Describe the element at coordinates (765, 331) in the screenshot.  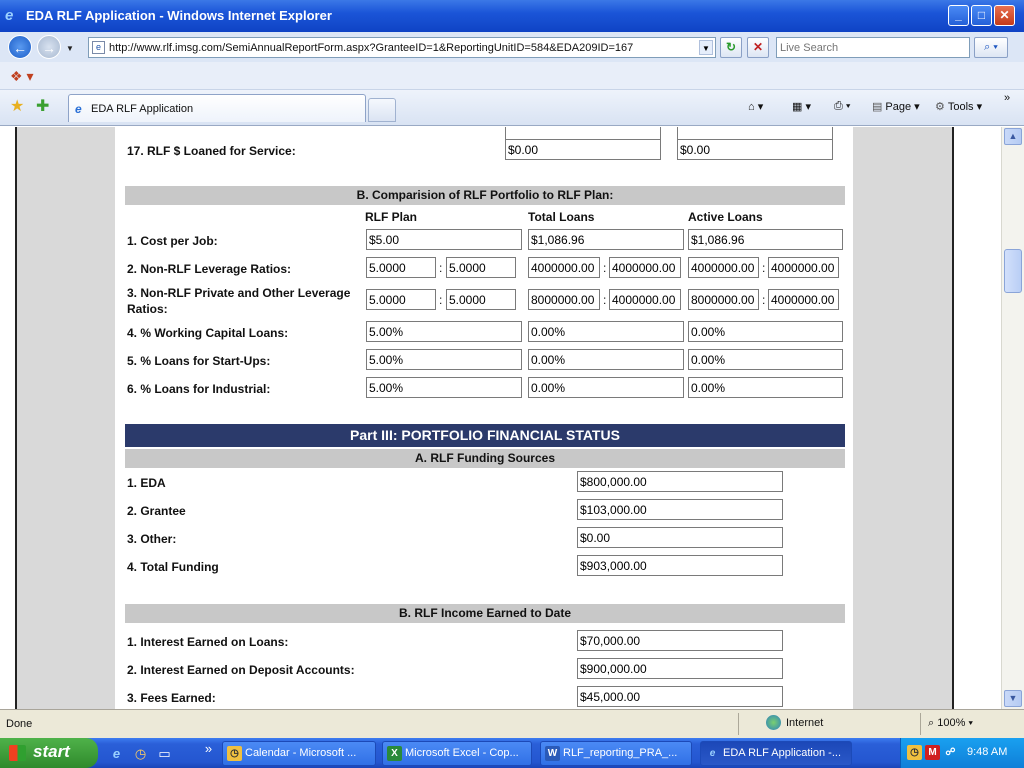
I see `working-capital-active` at that location.